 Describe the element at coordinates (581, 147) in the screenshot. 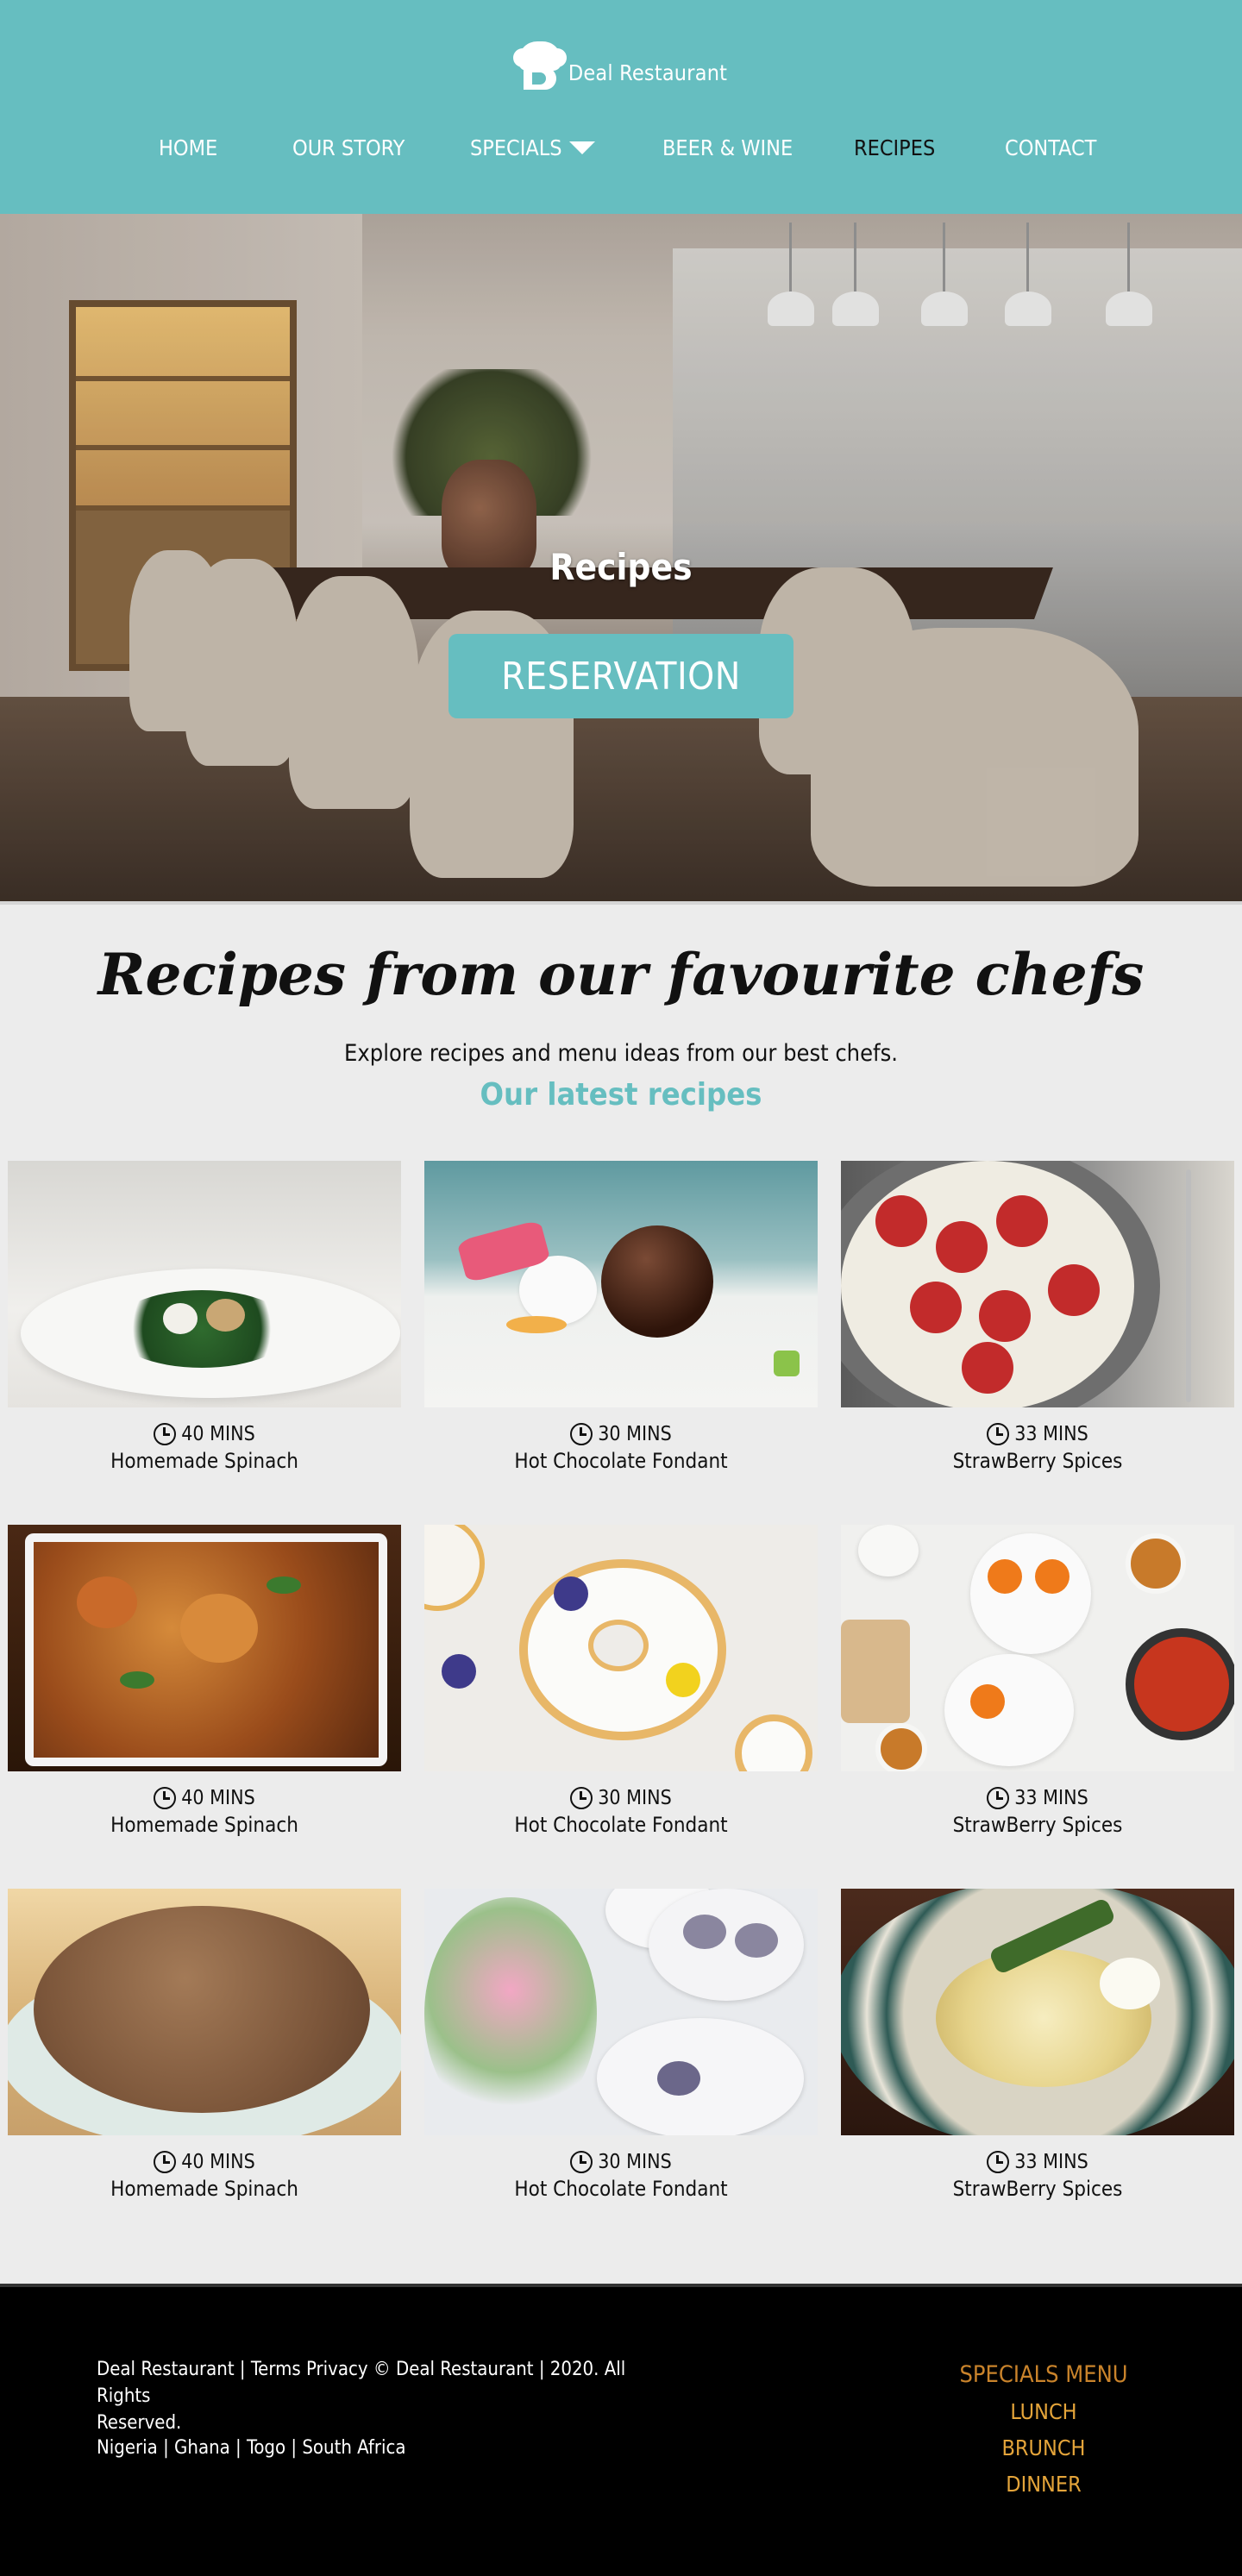

I see `chevron-down-icon` at that location.